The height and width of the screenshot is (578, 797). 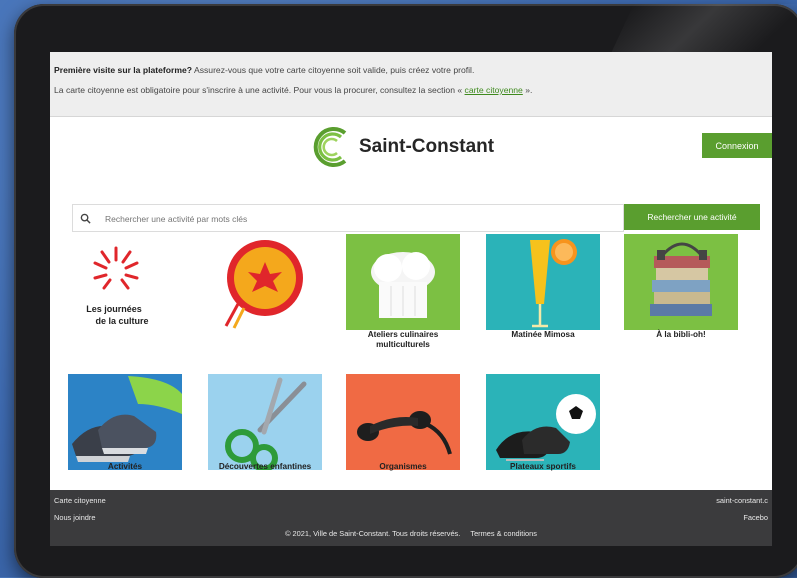 What do you see at coordinates (403, 282) in the screenshot?
I see `chef-hat-image` at bounding box center [403, 282].